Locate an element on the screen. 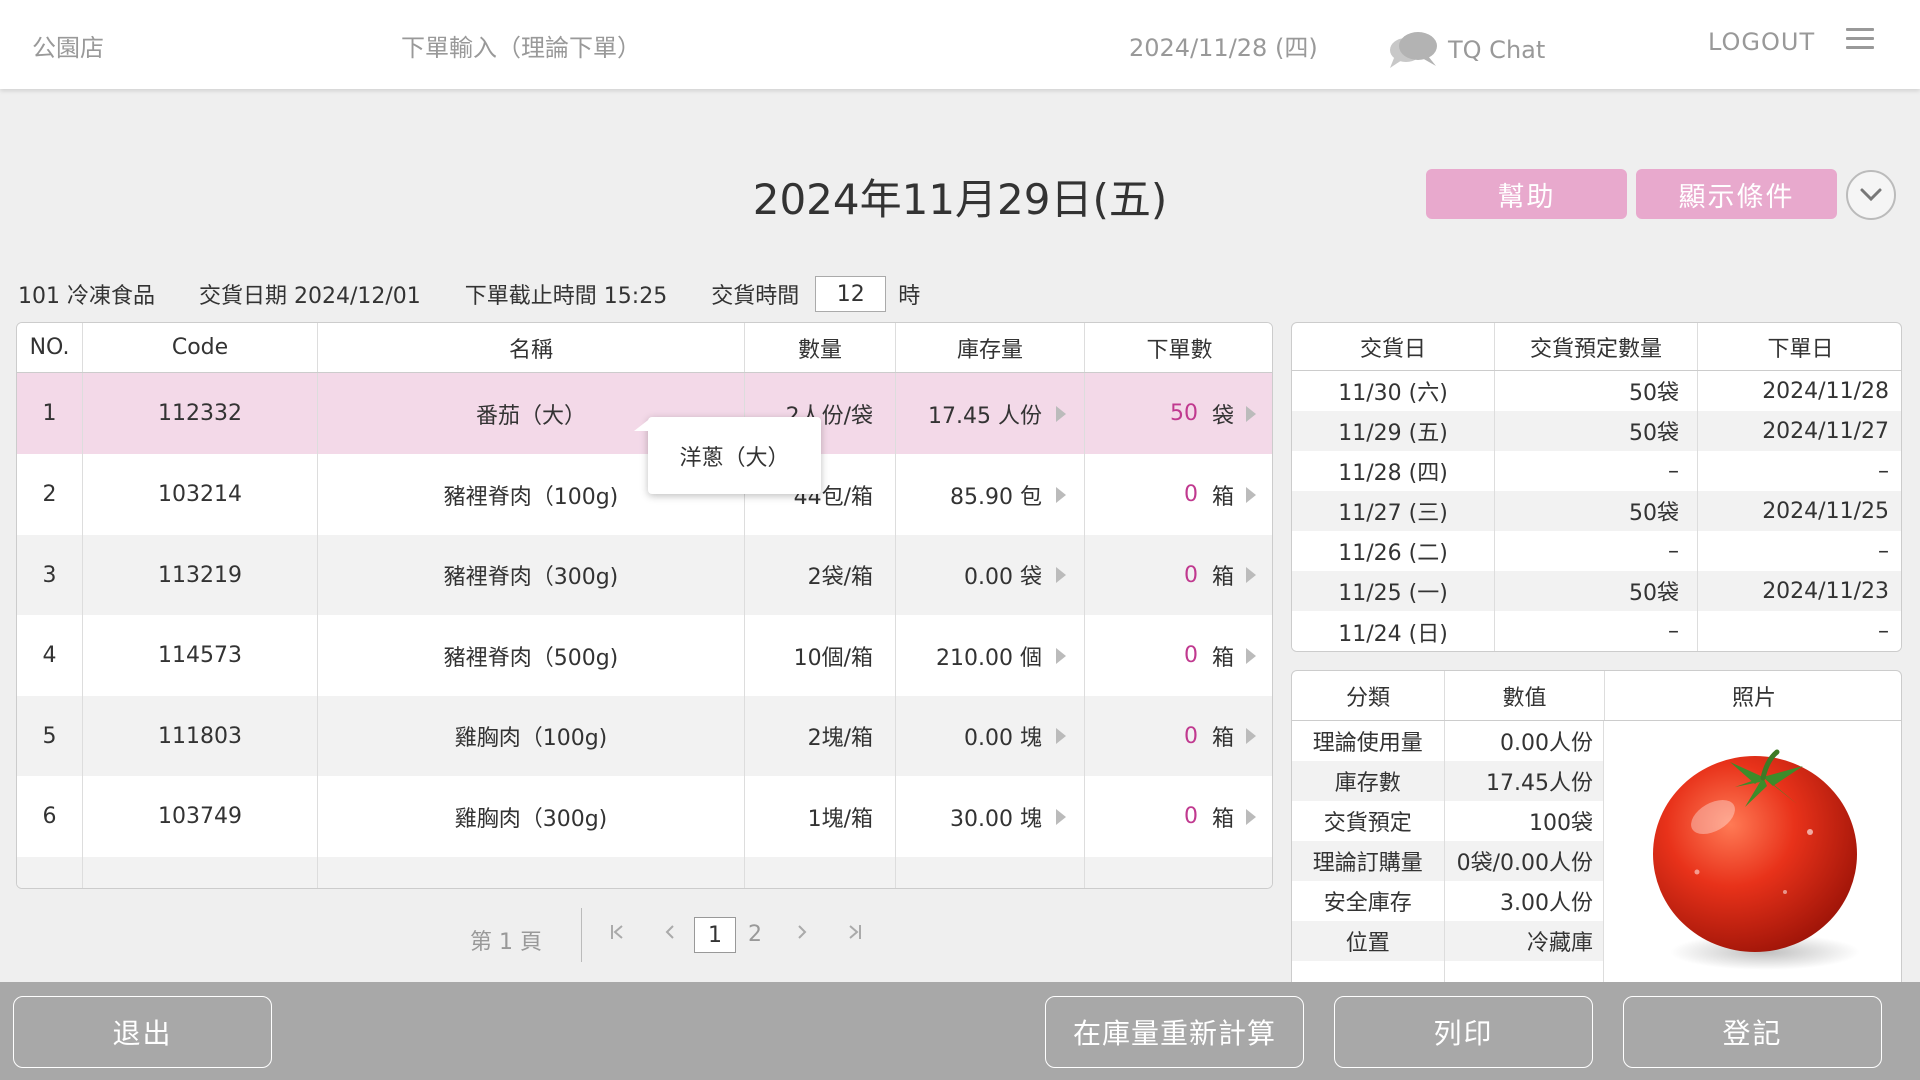  row-stock-cell: 0.00 塊 is located at coordinates (990, 736).